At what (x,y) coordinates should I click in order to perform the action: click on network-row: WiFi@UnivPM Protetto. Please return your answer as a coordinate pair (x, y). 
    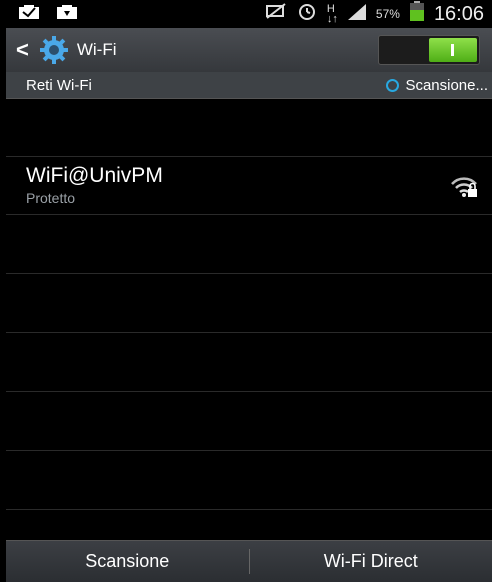
    Looking at the image, I should click on (249, 185).